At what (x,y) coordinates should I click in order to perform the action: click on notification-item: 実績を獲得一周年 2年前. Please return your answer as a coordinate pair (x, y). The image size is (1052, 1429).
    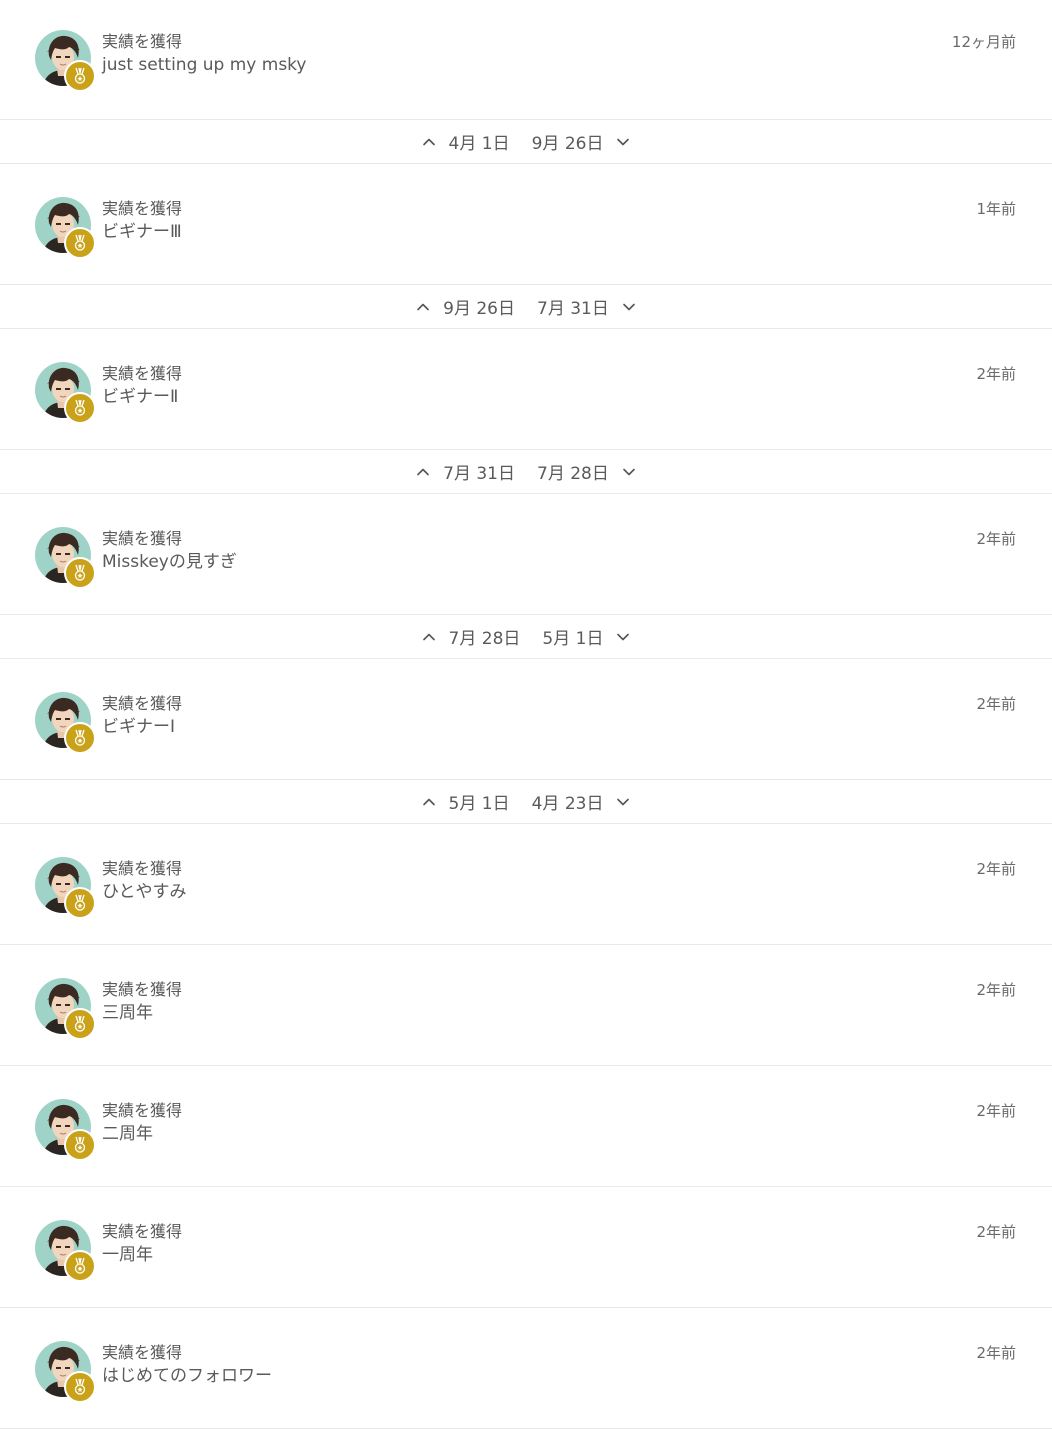
    Looking at the image, I should click on (526, 1247).